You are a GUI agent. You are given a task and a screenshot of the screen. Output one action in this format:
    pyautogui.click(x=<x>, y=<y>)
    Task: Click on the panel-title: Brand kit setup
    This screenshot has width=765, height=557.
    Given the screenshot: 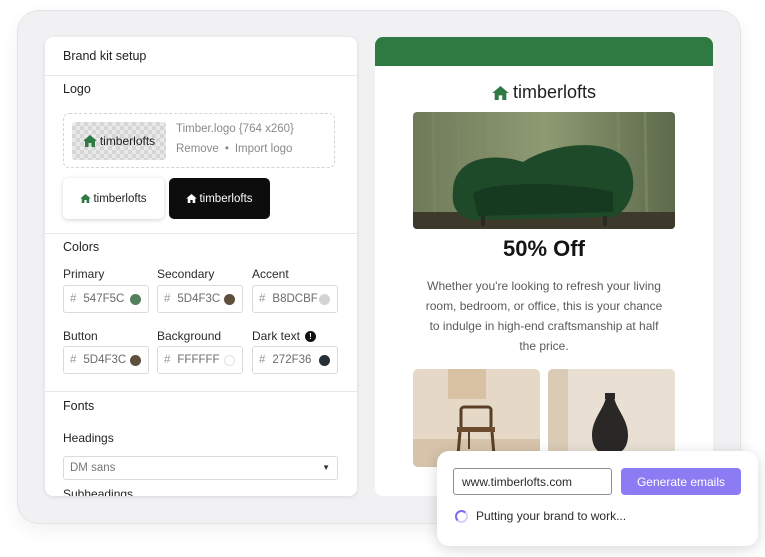 What is the action you would take?
    pyautogui.click(x=105, y=56)
    